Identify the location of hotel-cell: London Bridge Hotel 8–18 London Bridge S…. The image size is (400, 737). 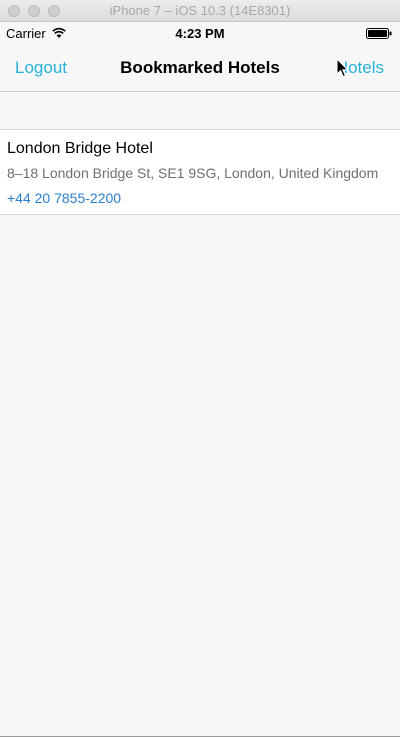
(200, 172).